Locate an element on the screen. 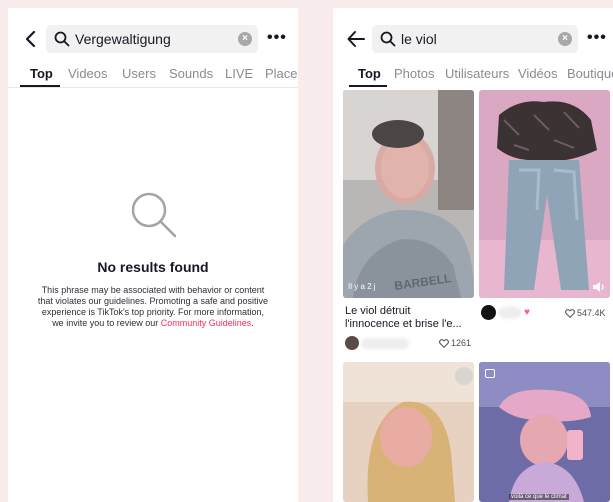  left-tab-bar: Top Videos Users Sounds LIVE Places is located at coordinates (164, 73).